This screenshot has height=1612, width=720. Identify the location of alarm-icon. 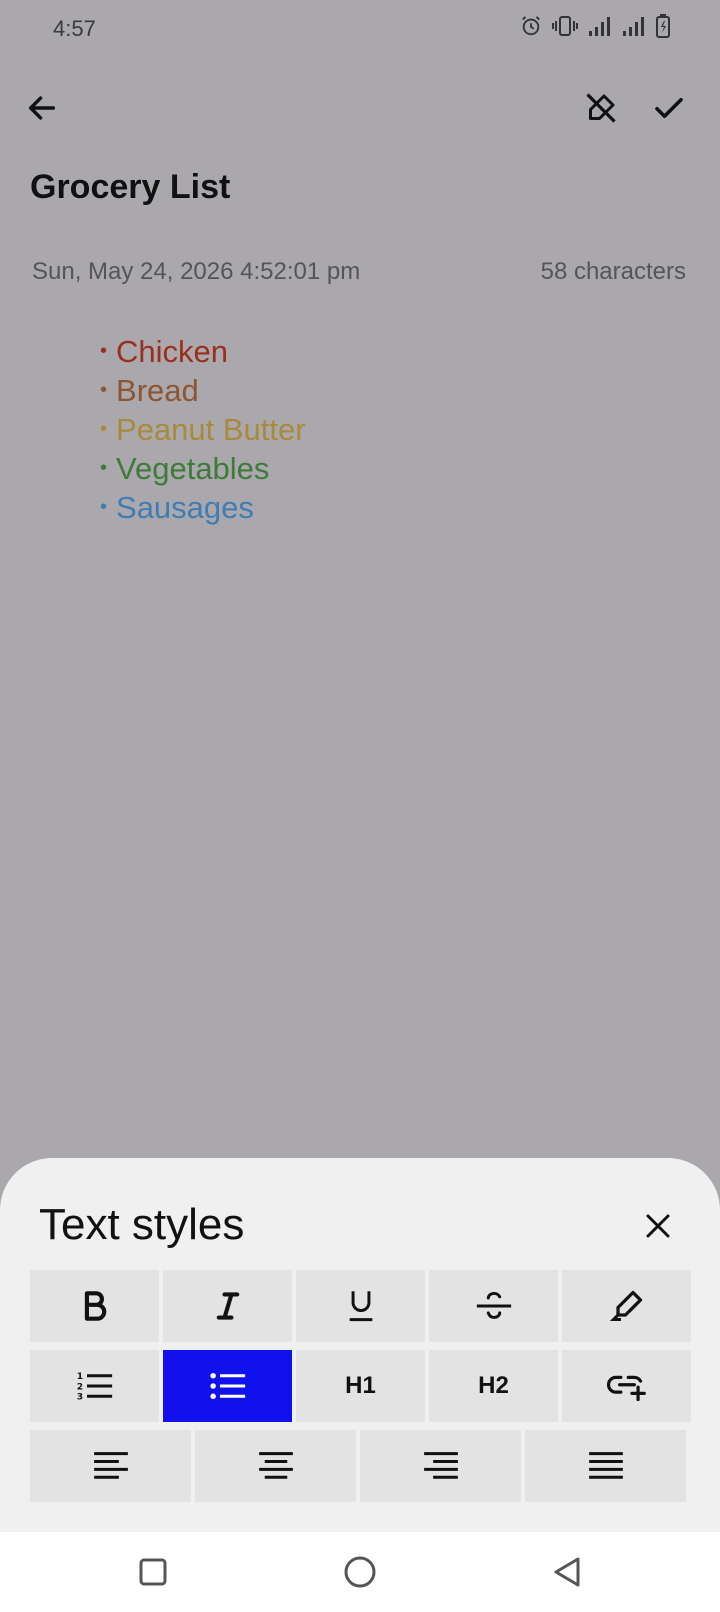
(531, 26).